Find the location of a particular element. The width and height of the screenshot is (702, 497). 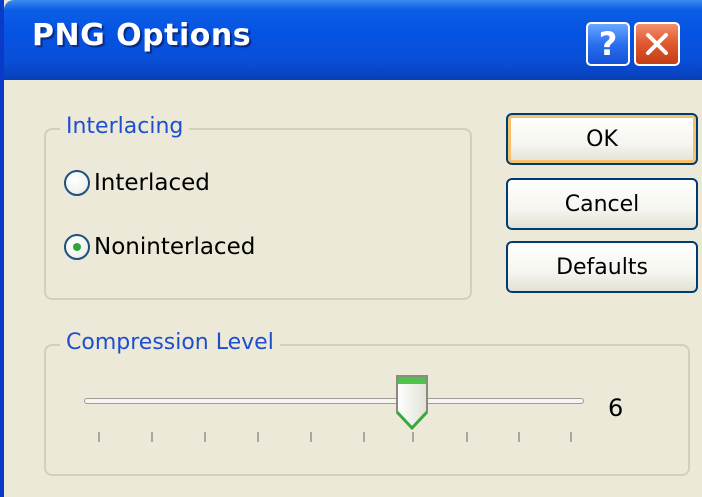

radio-noninterlaced: Noninterlaced is located at coordinates (159, 247).